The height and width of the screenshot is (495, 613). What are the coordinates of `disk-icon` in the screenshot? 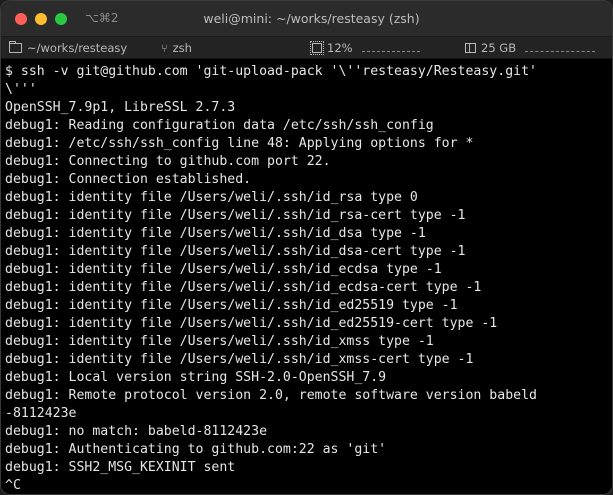 It's located at (470, 48).